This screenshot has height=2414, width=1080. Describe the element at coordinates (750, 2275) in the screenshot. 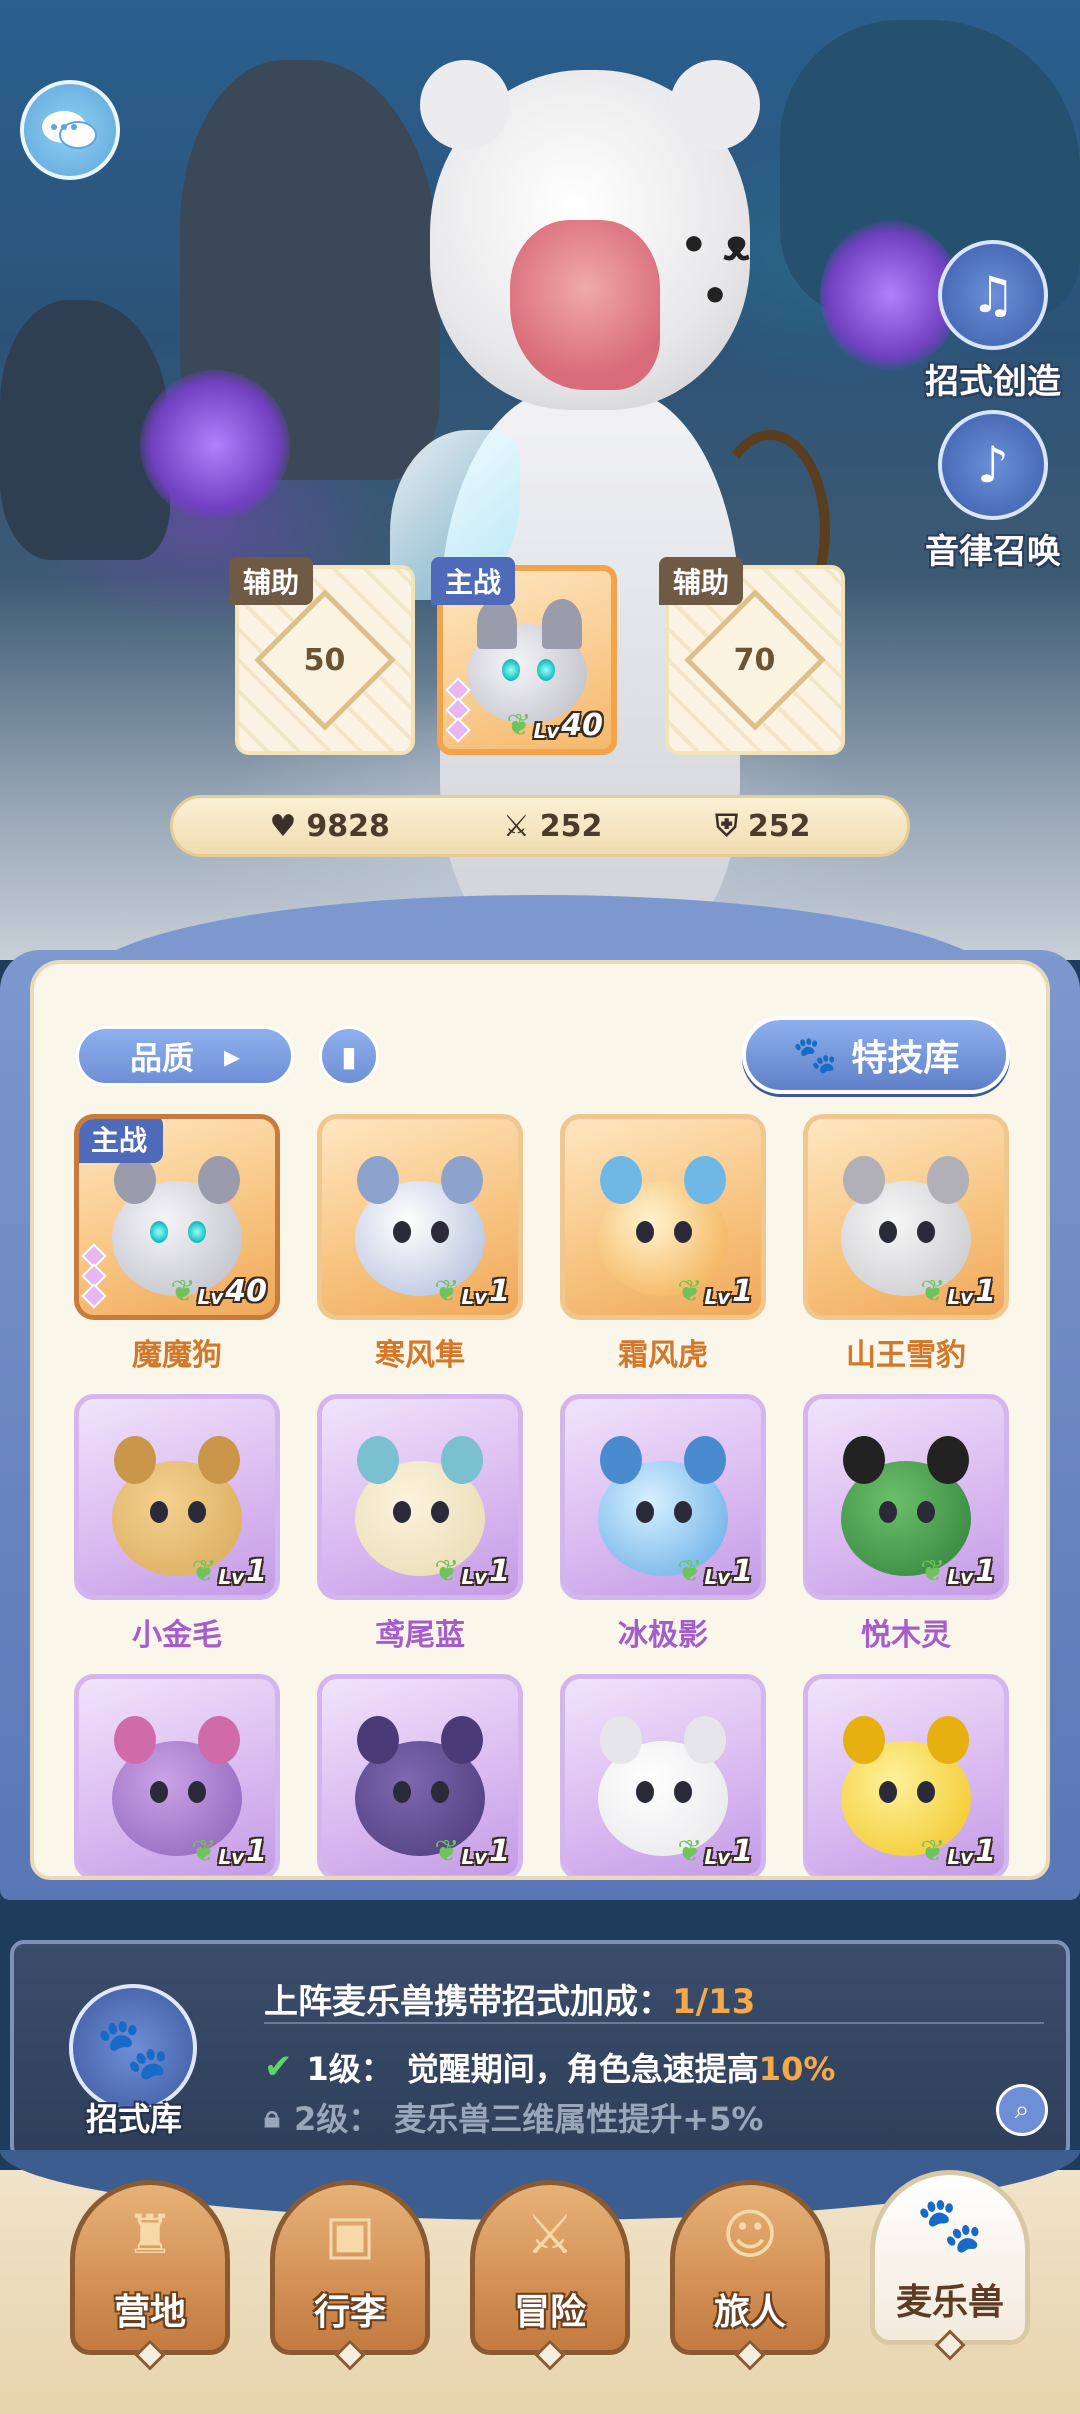

I see `nav-traveler: ☺ 旅人` at that location.